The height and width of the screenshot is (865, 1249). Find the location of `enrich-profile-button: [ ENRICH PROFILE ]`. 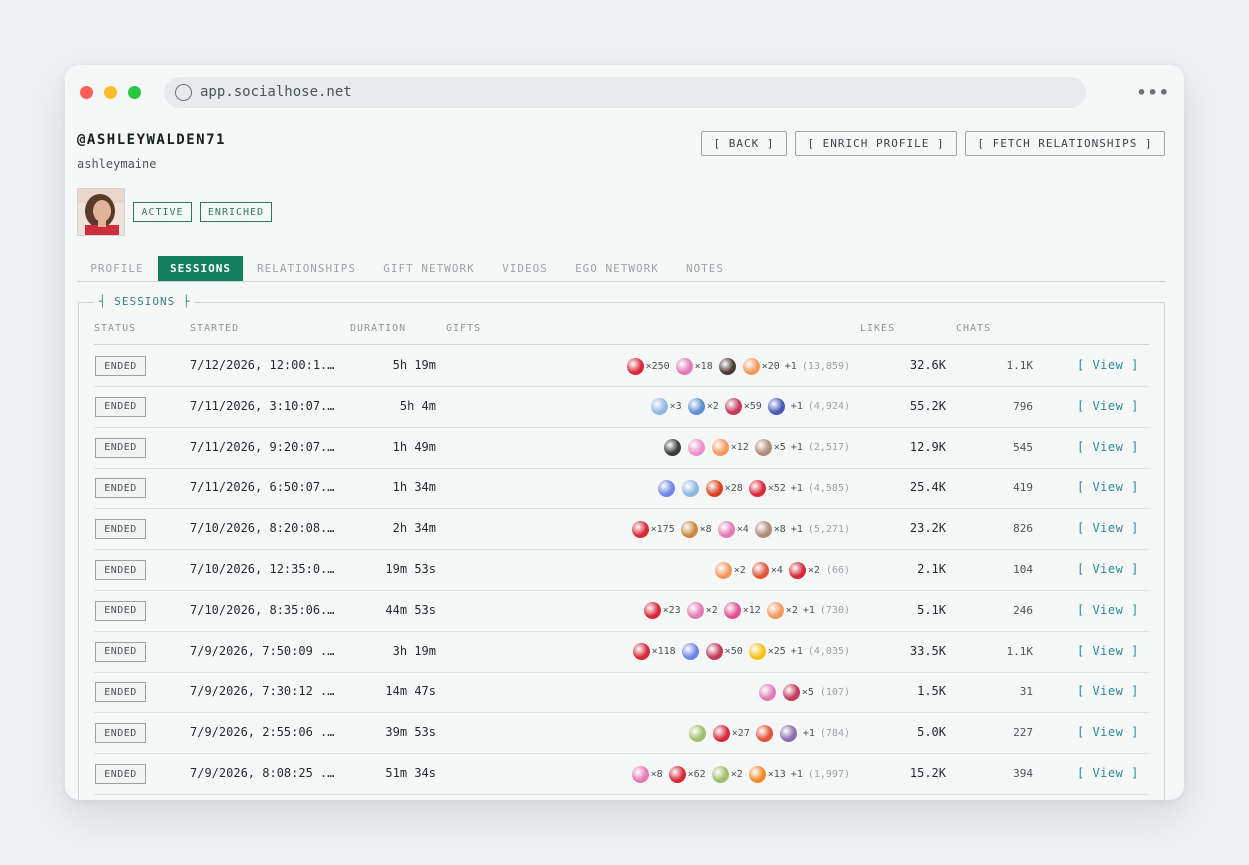

enrich-profile-button: [ ENRICH PROFILE ] is located at coordinates (876, 143).